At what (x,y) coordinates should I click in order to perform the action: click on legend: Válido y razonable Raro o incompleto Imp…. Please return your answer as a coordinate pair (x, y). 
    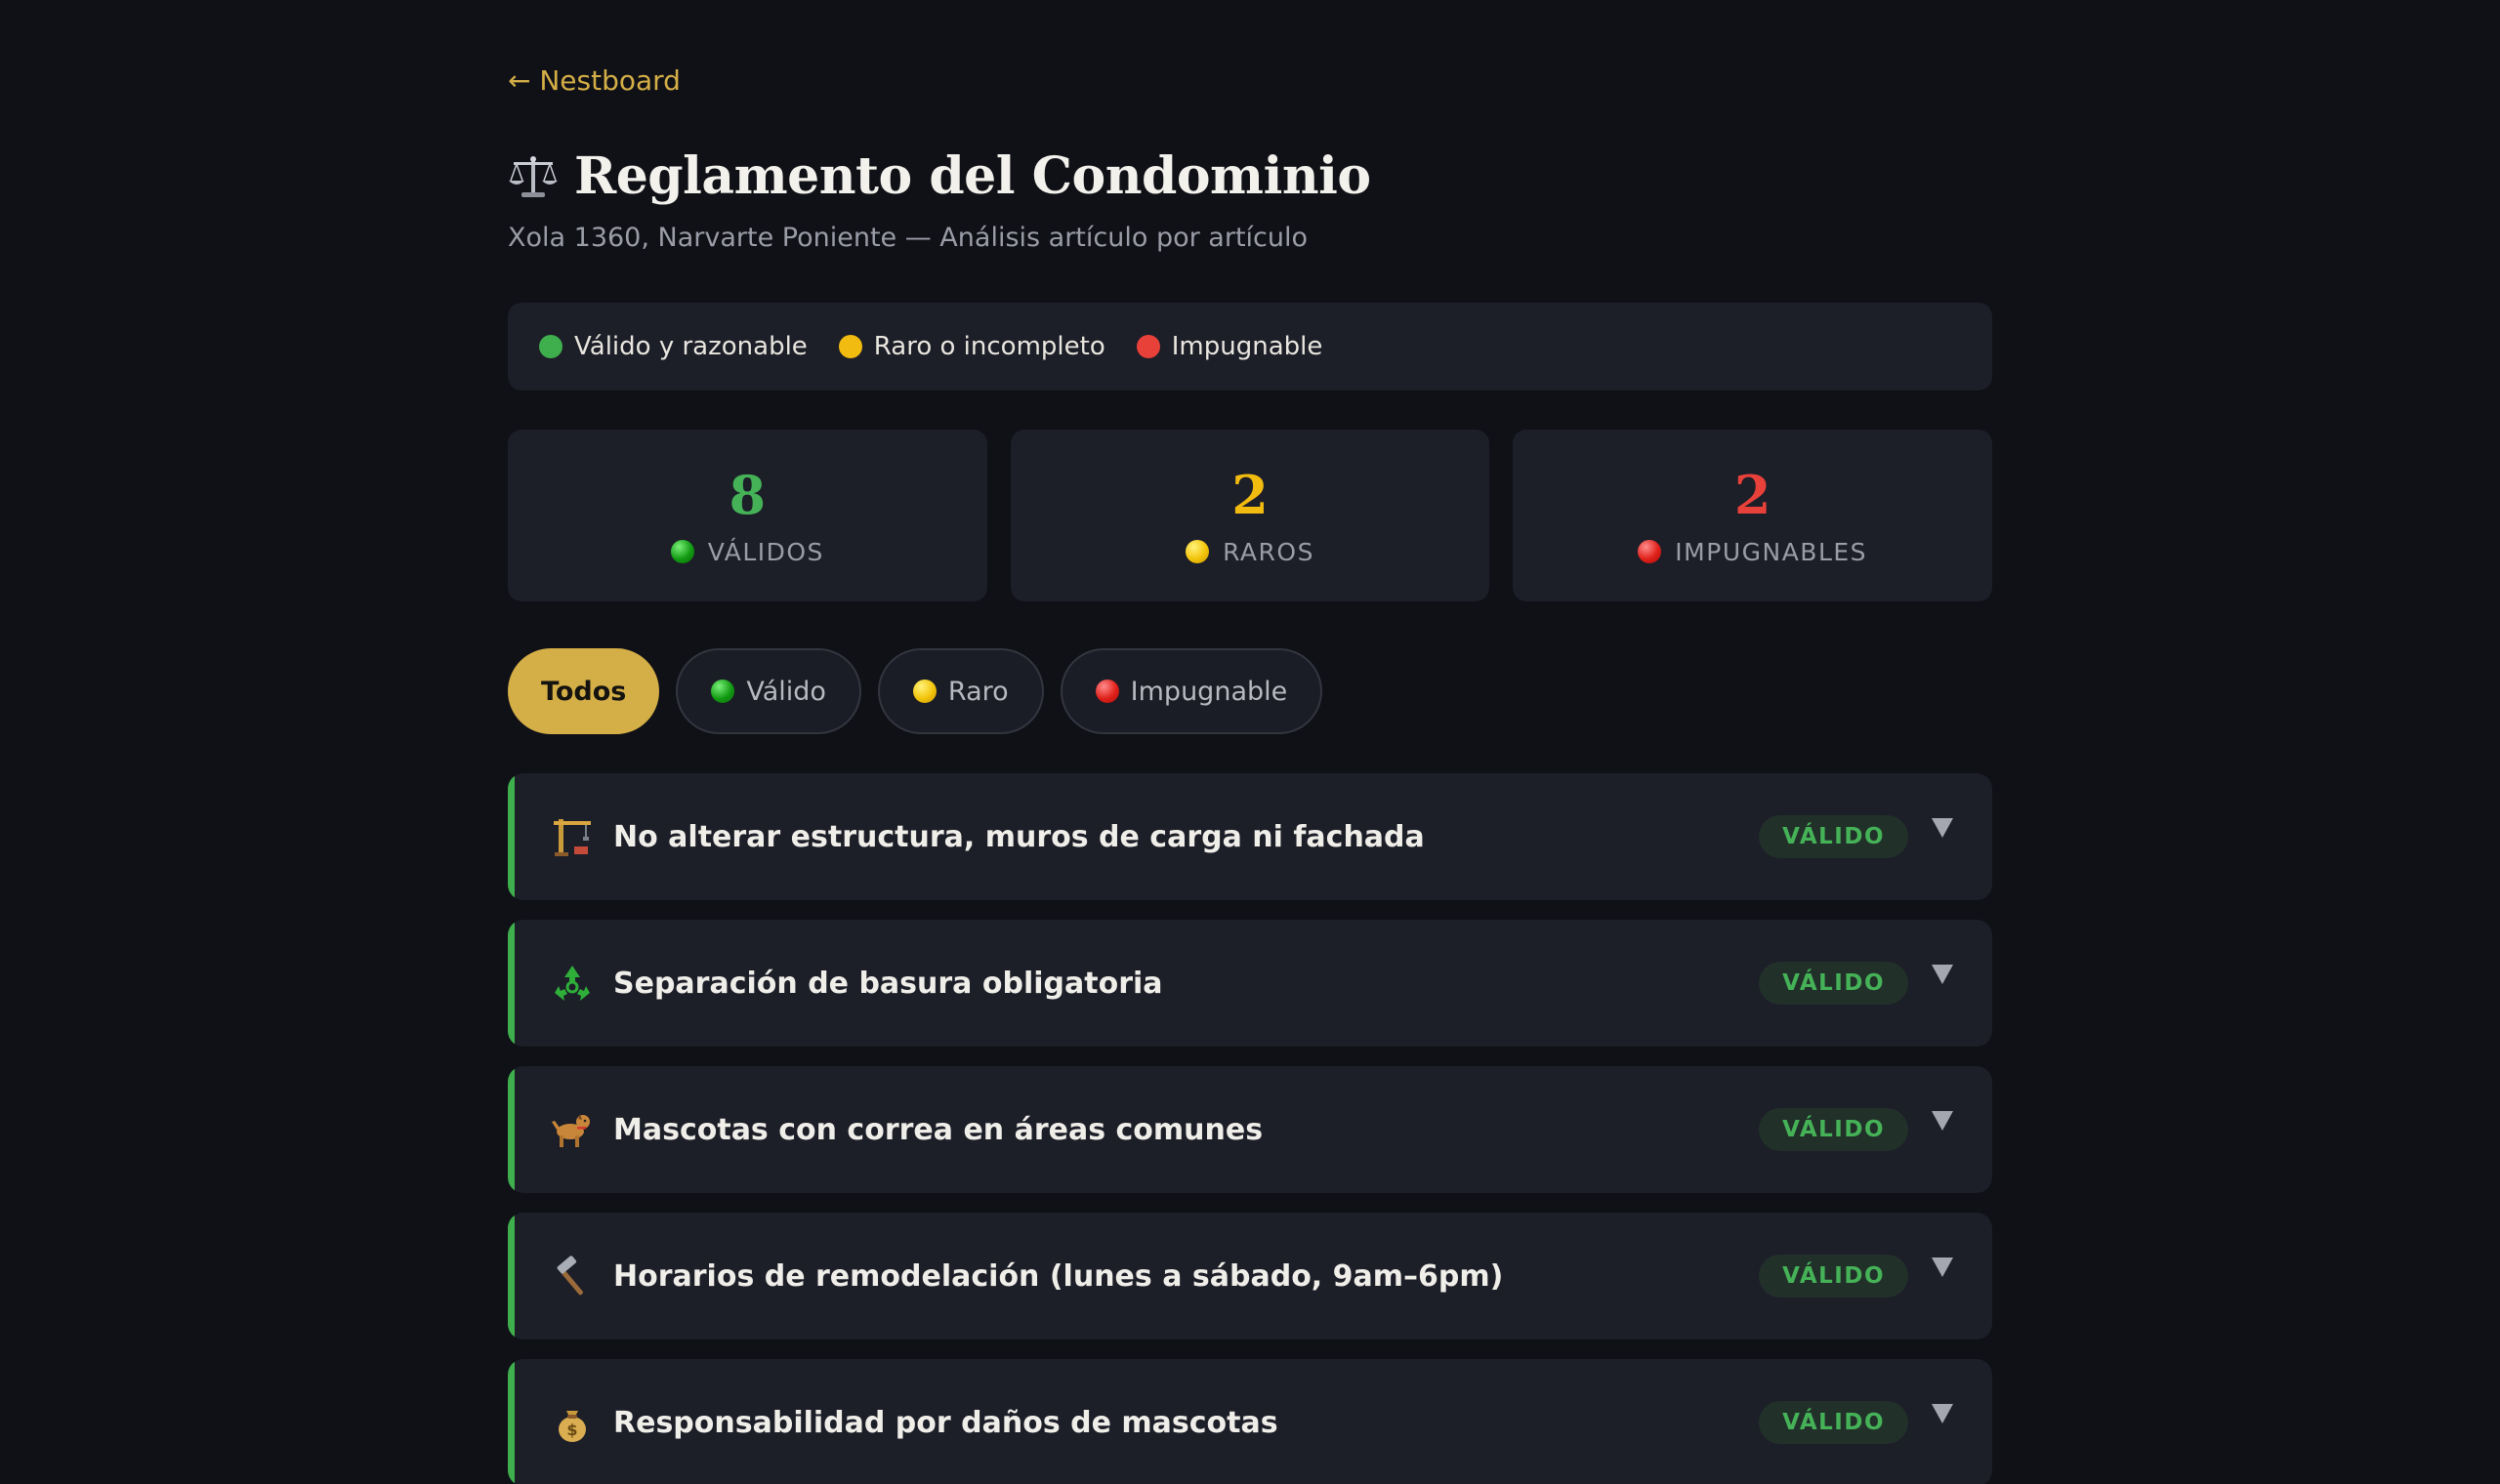
    Looking at the image, I should click on (1250, 347).